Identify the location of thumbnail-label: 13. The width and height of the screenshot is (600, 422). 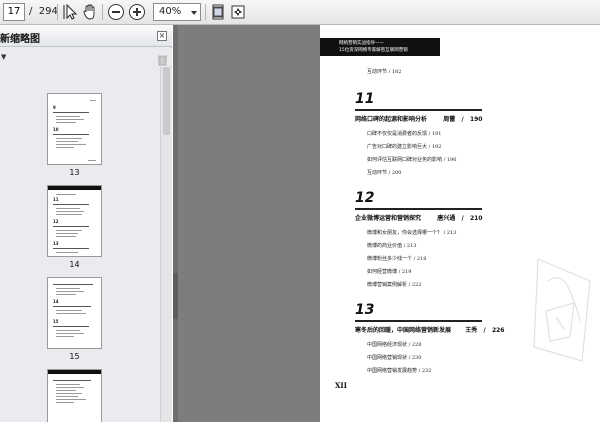
(74, 172).